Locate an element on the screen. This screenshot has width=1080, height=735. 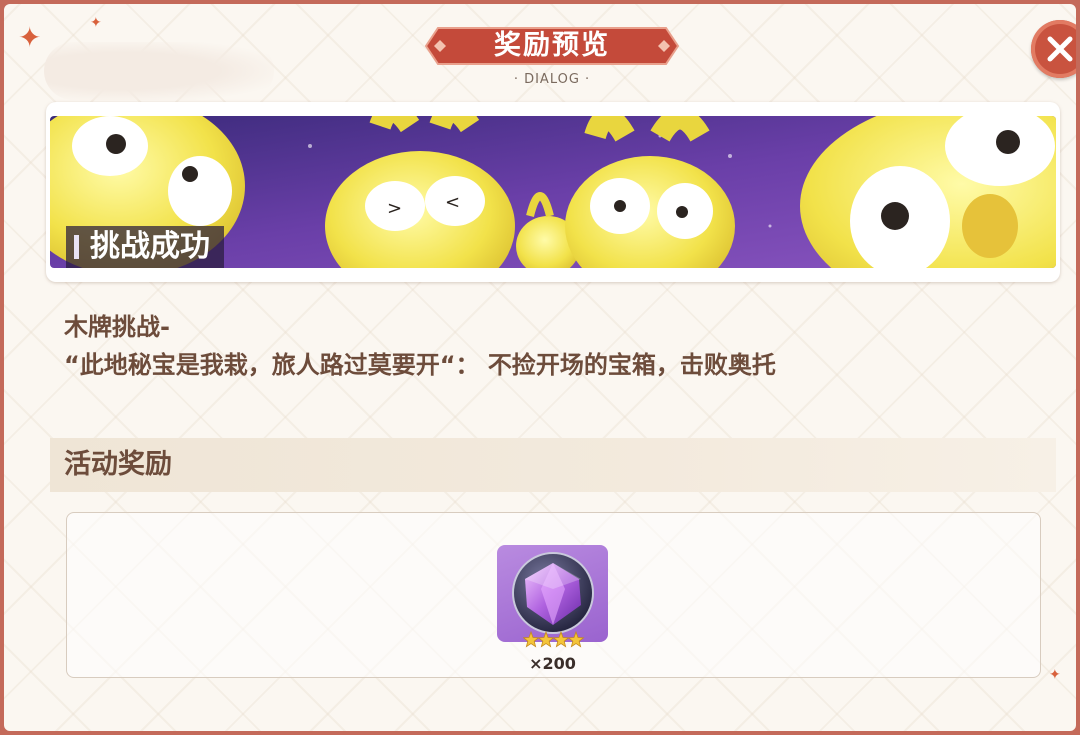
maple-leaf-icon: ✦ is located at coordinates (30, 37).